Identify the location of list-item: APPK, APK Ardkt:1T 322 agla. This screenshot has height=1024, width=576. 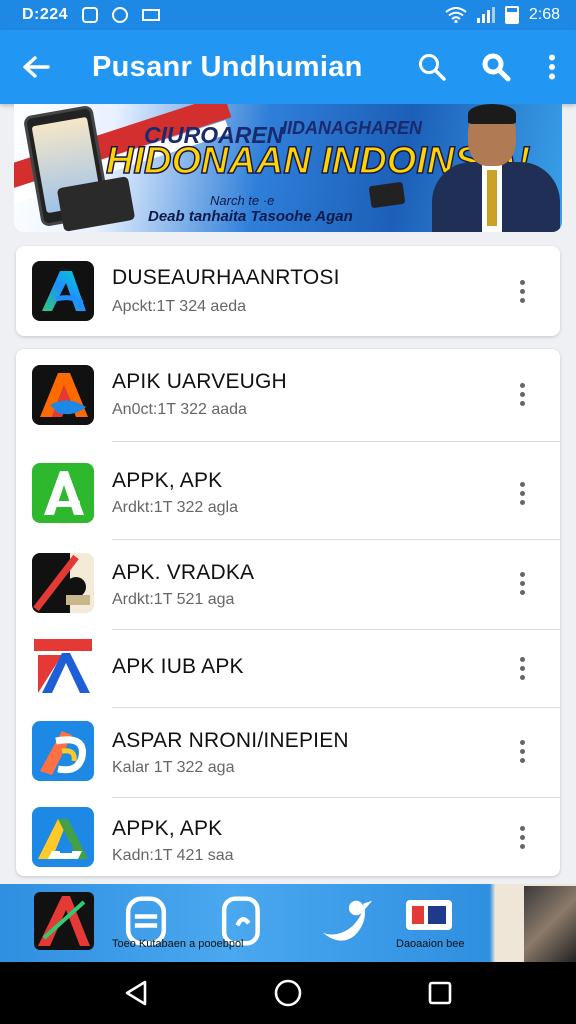
(288, 494).